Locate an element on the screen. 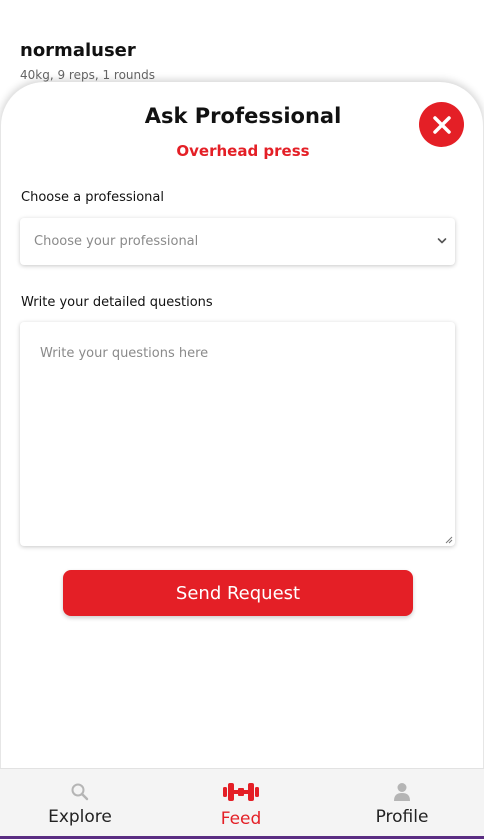  person-icon is located at coordinates (402, 792).